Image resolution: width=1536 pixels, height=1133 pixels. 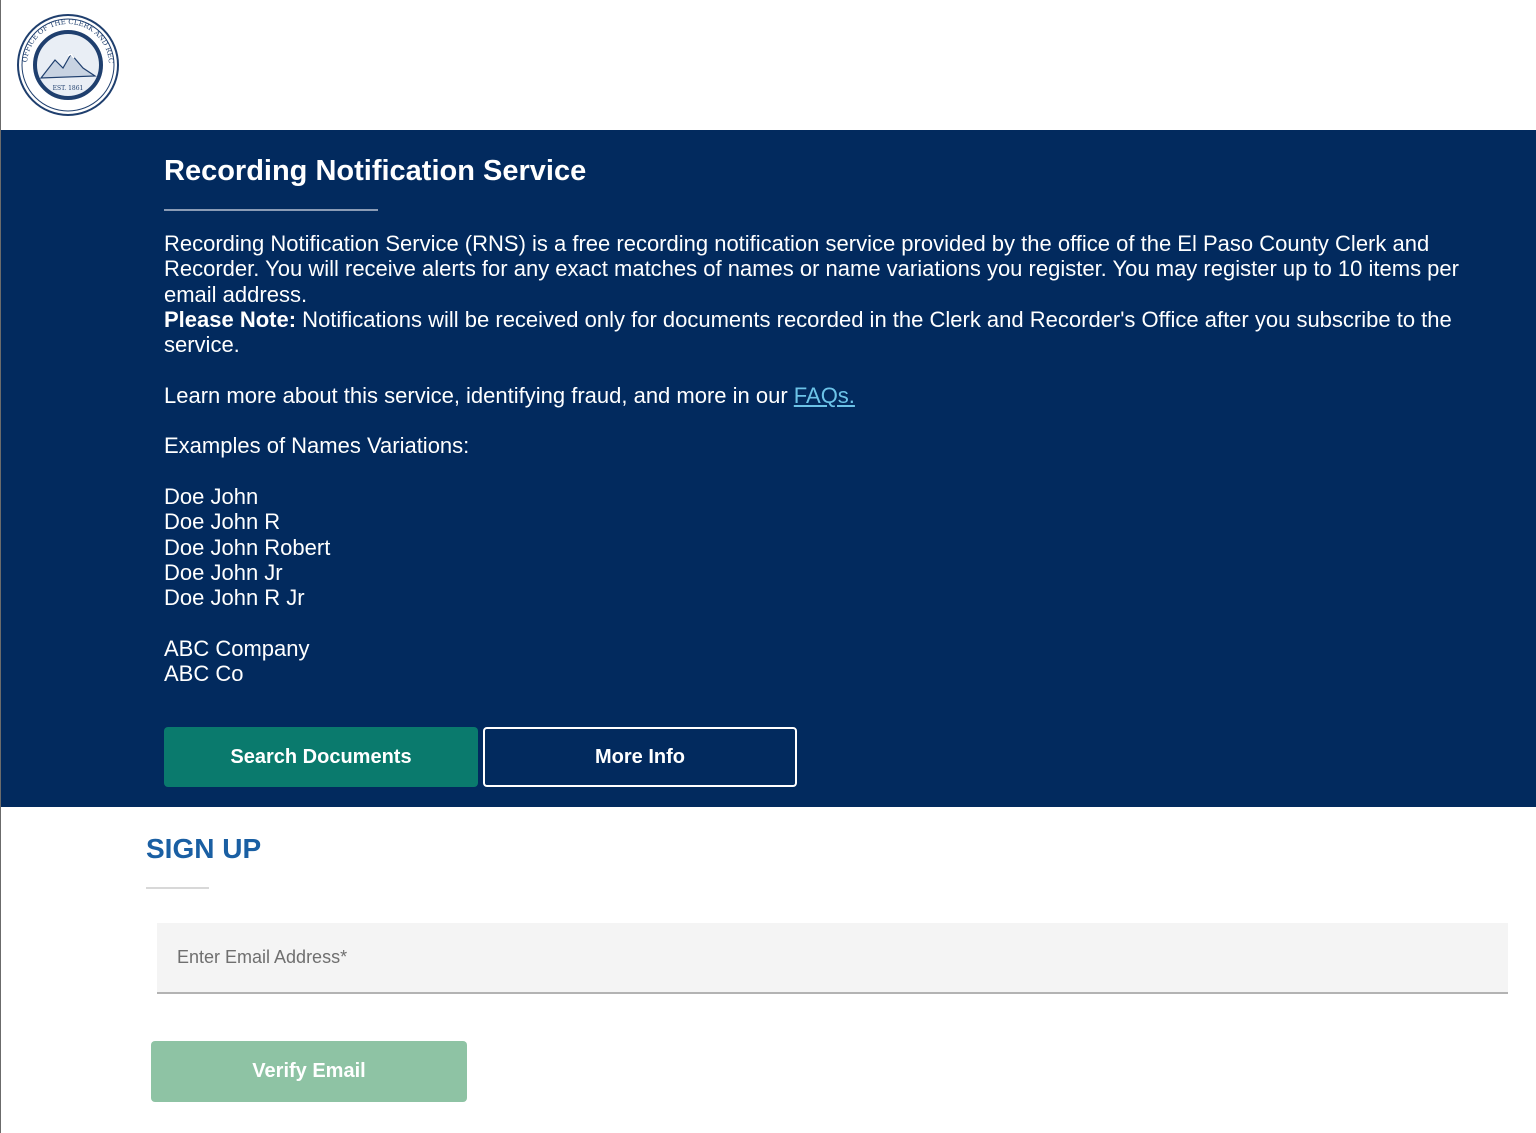 I want to click on name-example: Doe John, so click(x=211, y=496).